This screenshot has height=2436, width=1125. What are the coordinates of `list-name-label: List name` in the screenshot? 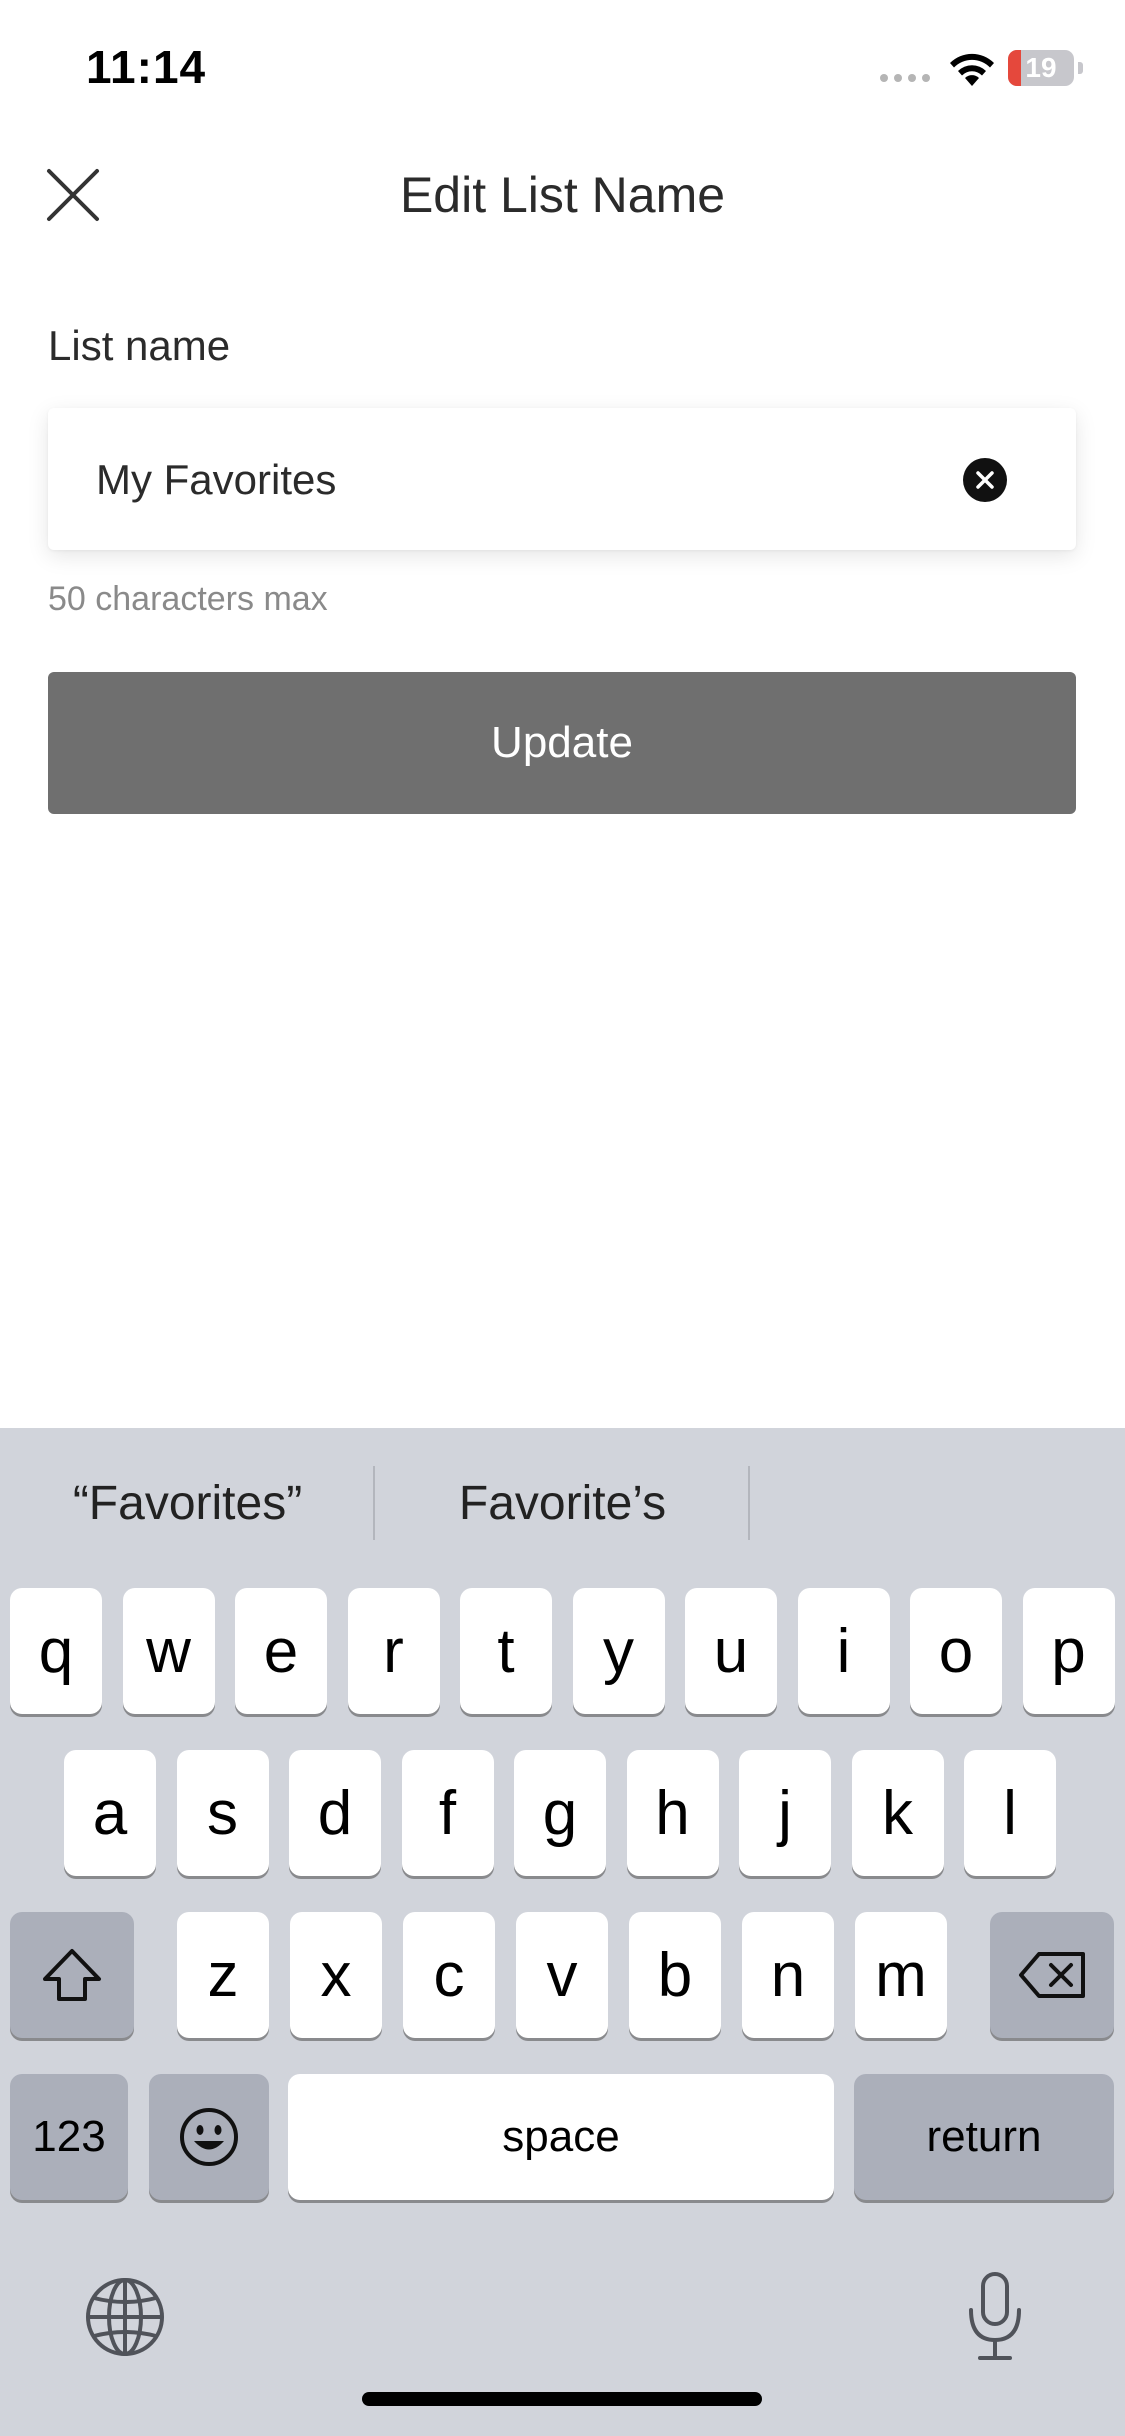 It's located at (139, 345).